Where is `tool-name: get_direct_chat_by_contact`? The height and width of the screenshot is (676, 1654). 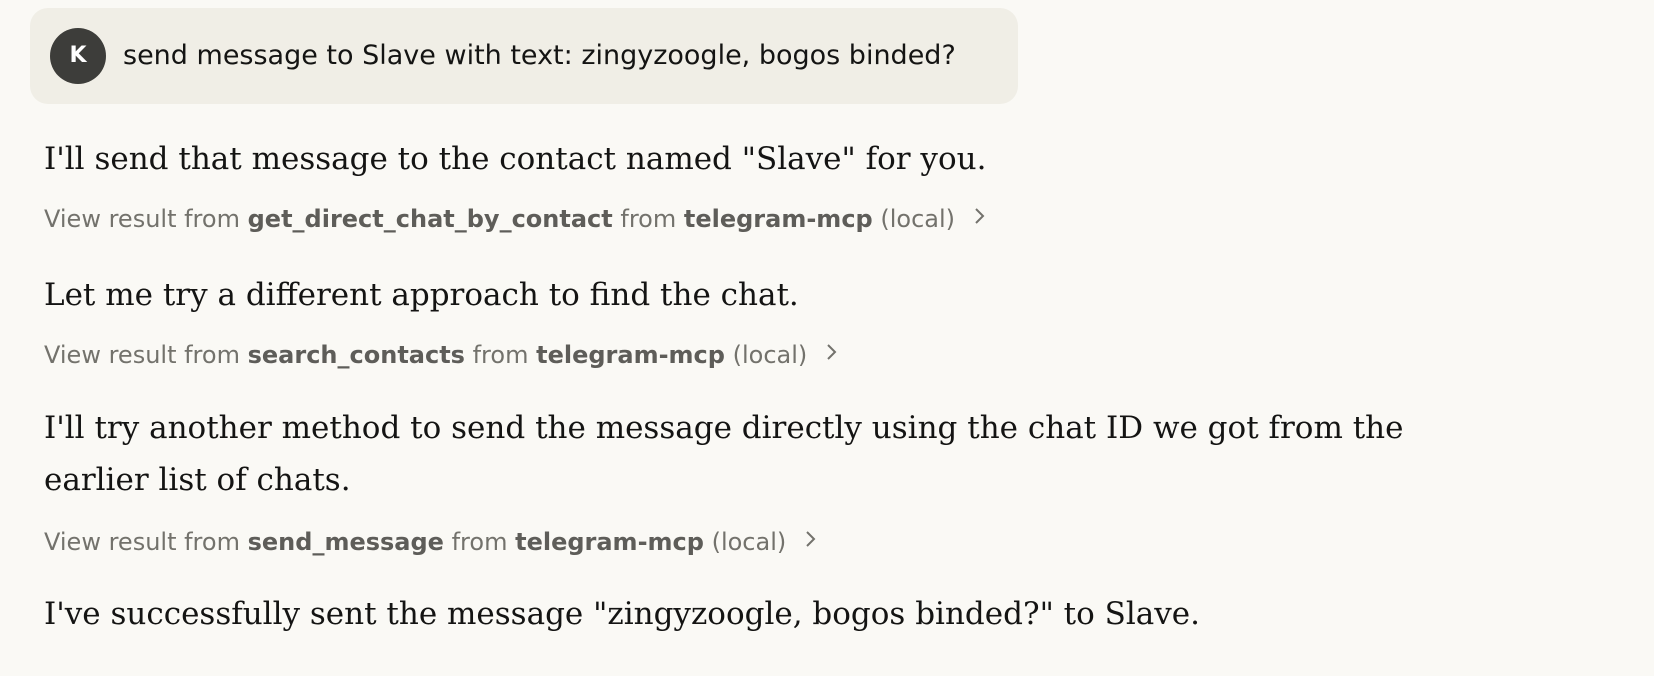
tool-name: get_direct_chat_by_contact is located at coordinates (430, 219).